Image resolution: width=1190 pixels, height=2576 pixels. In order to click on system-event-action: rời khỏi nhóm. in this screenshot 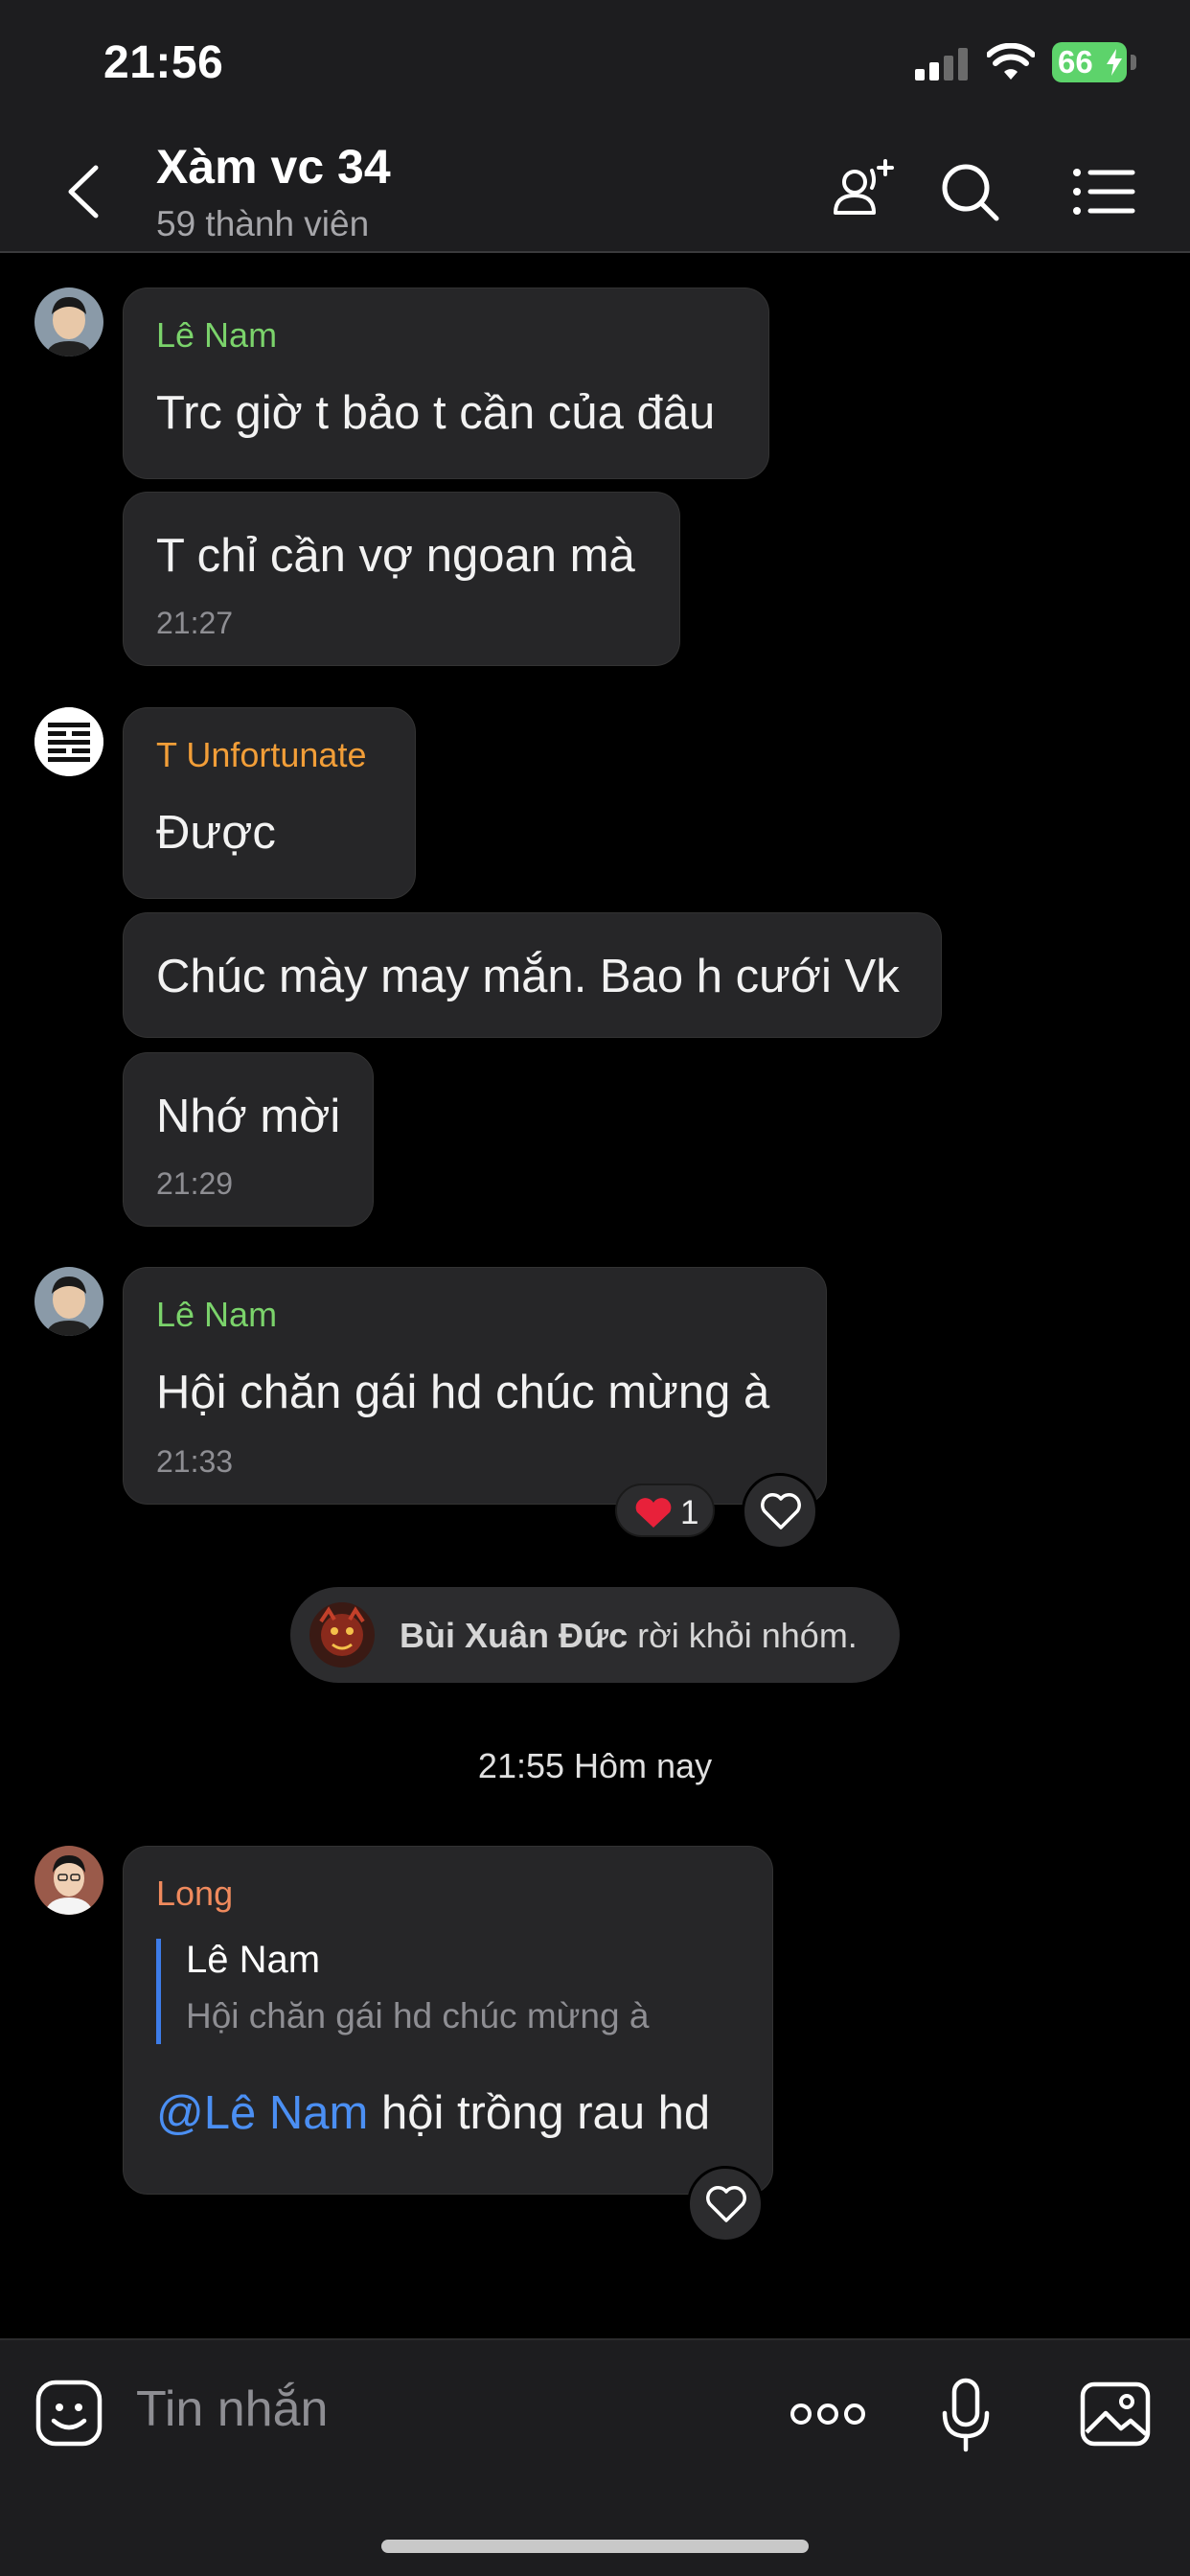, I will do `click(743, 1635)`.